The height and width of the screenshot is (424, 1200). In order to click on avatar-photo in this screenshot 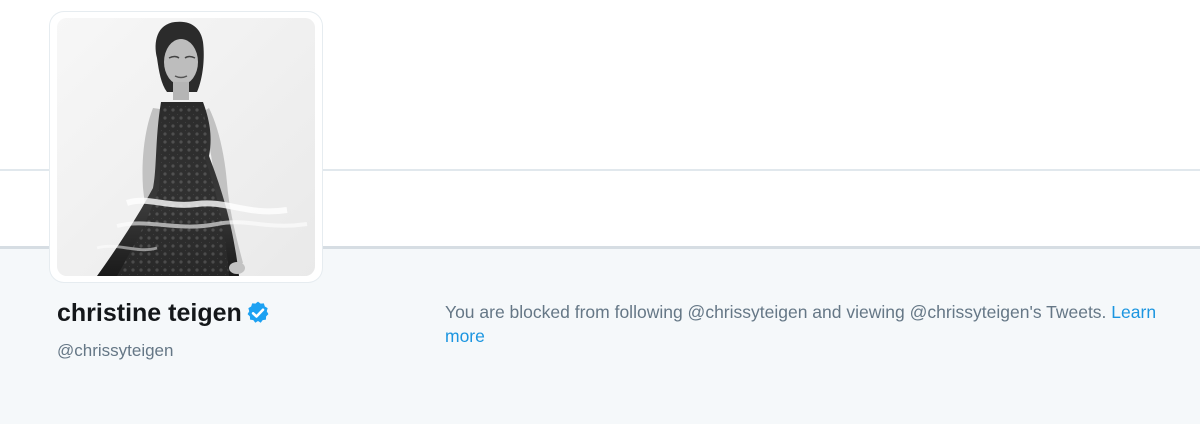, I will do `click(186, 147)`.